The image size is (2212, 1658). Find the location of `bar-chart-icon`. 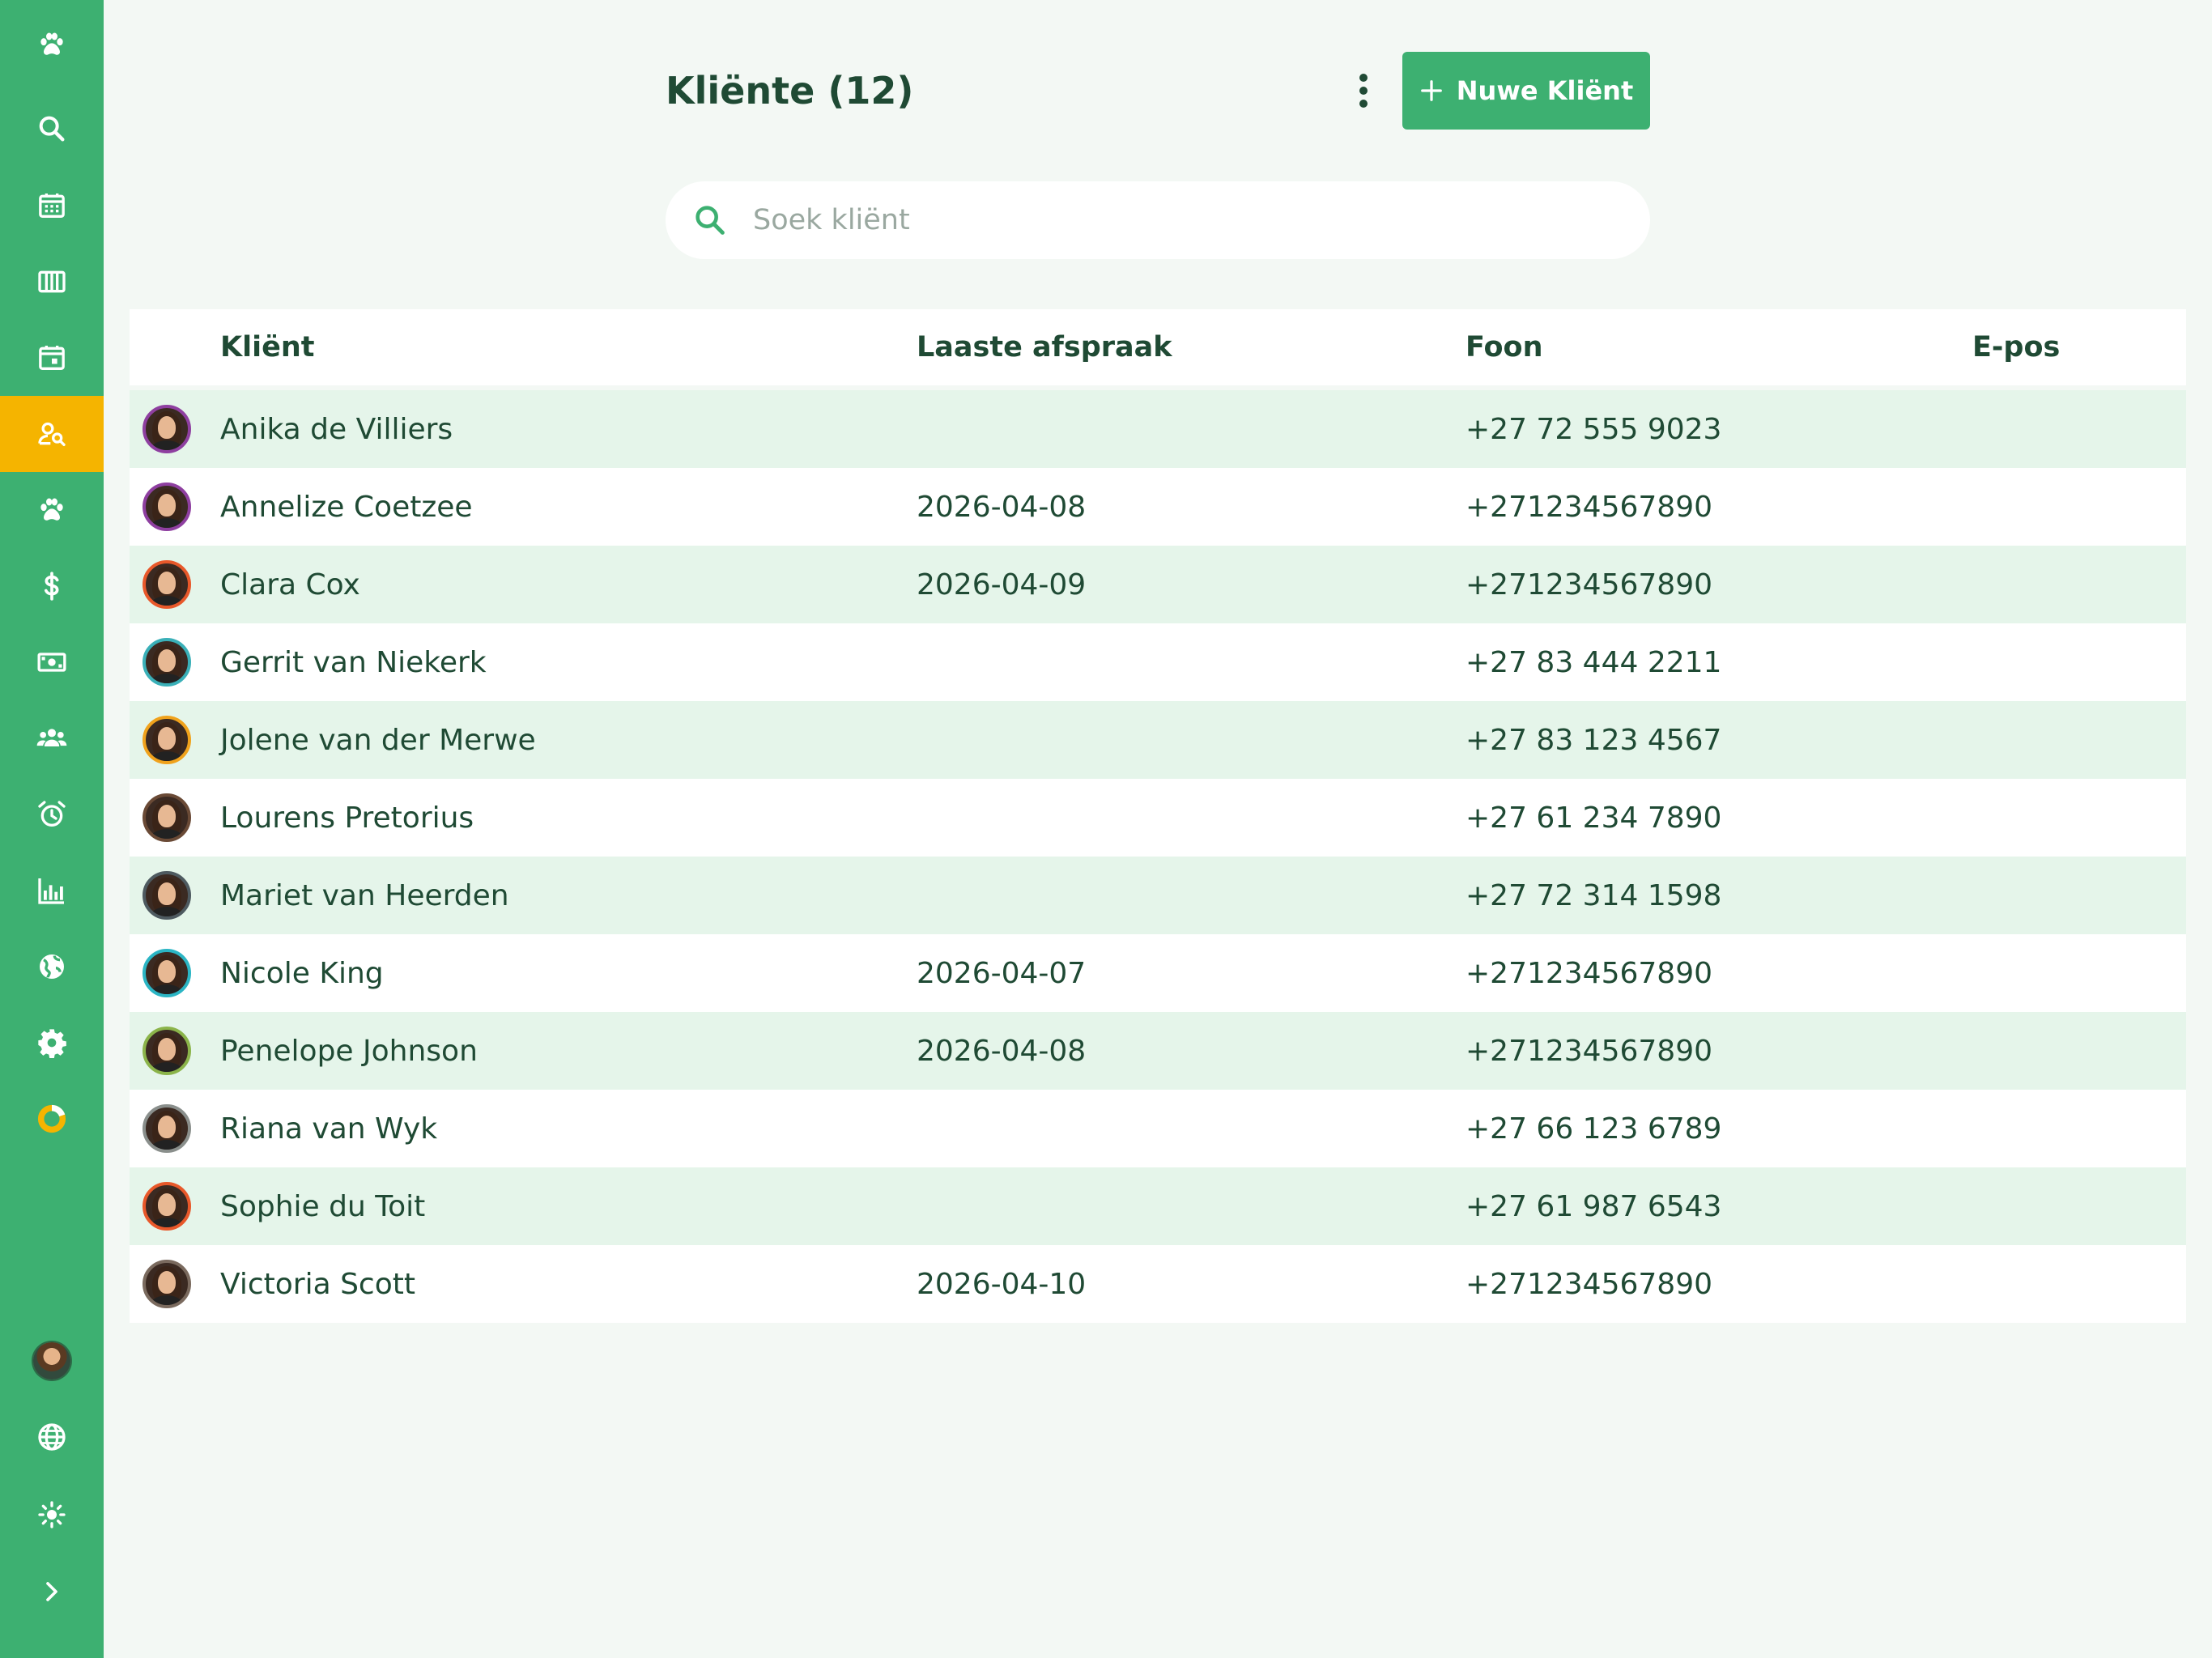

bar-chart-icon is located at coordinates (51, 891).